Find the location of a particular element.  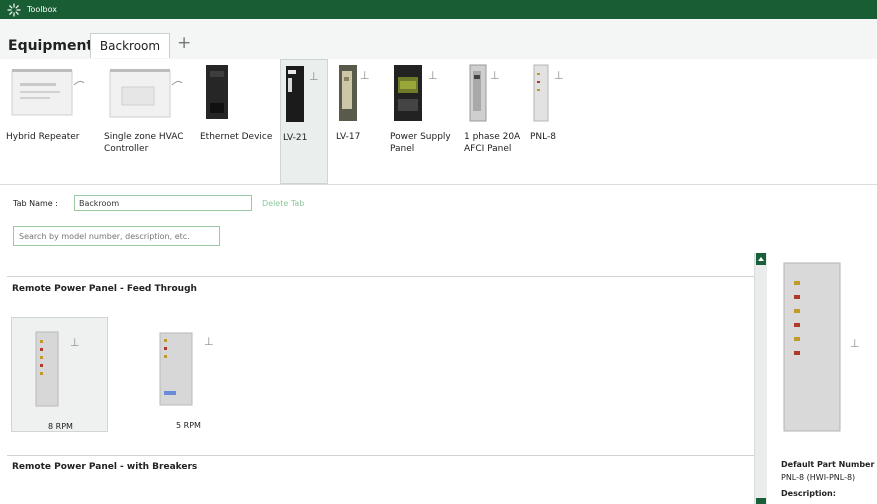

default-part-label: Default Part Number is located at coordinates (828, 464).